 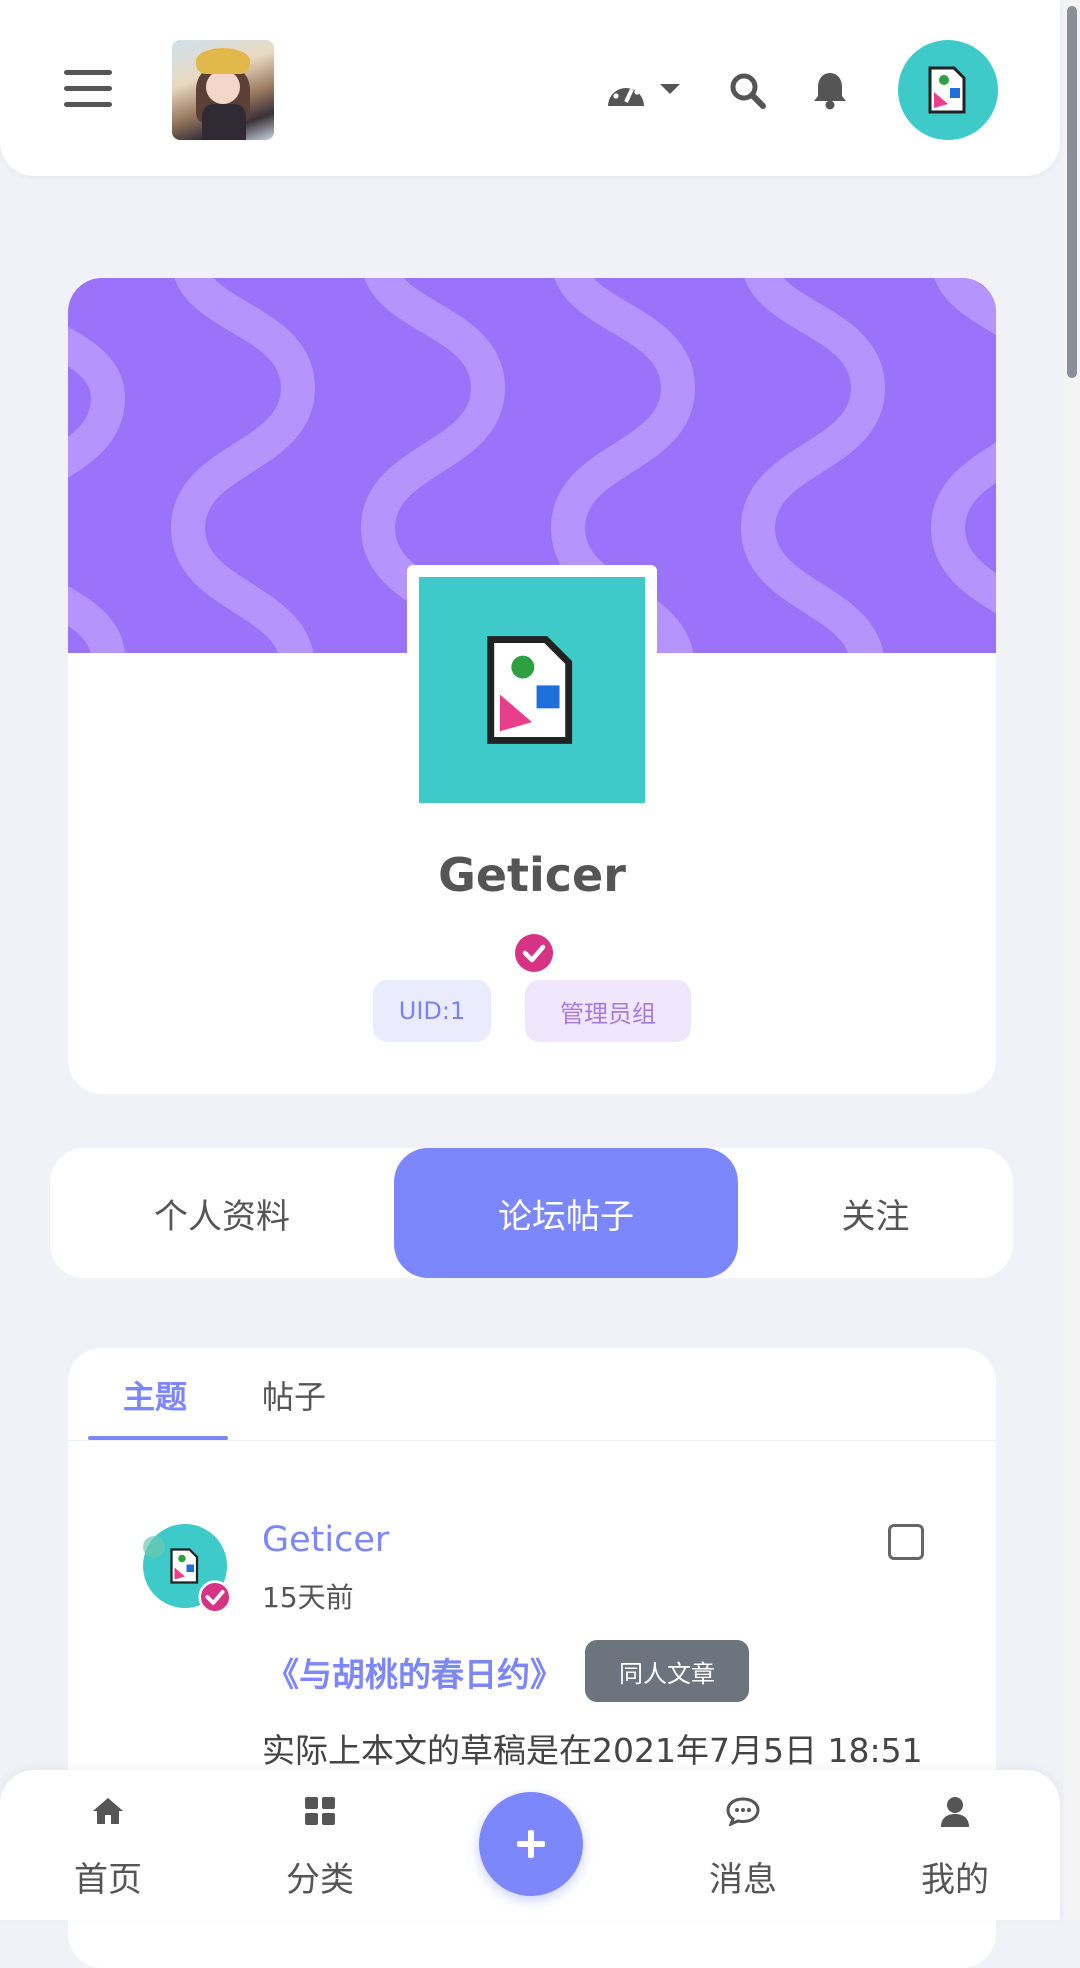 I want to click on profile-tabs: 个人资料 论坛帖子 关注, so click(x=531, y=1213).